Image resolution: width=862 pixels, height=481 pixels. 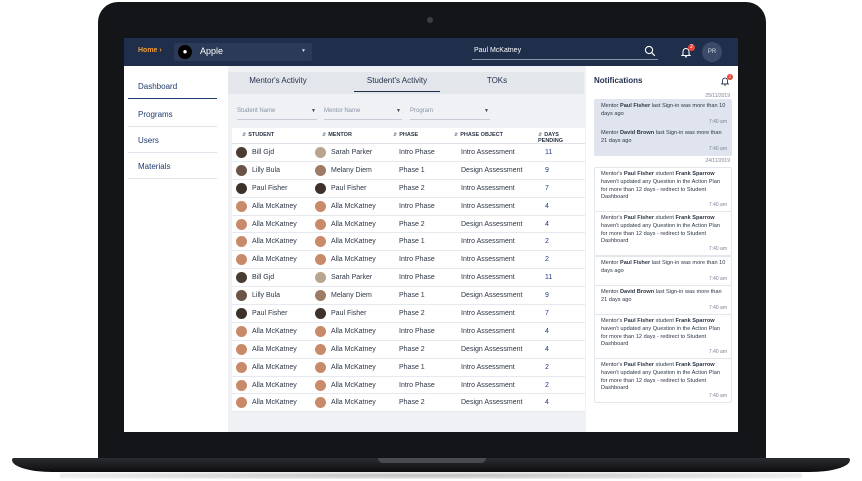 I want to click on days-pending-cell: 11, so click(x=549, y=152).